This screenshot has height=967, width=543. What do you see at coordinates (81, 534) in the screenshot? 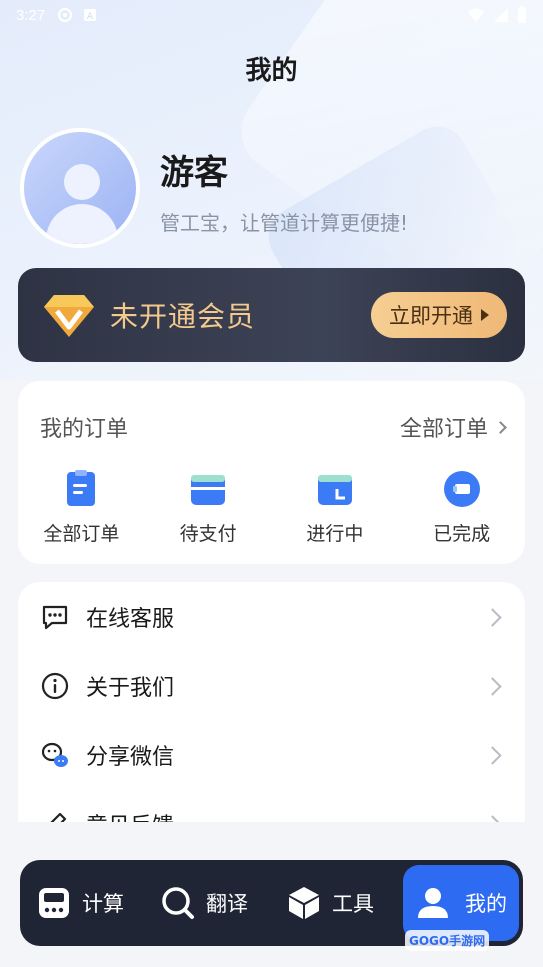
I see `order-all-label: 全部订单` at bounding box center [81, 534].